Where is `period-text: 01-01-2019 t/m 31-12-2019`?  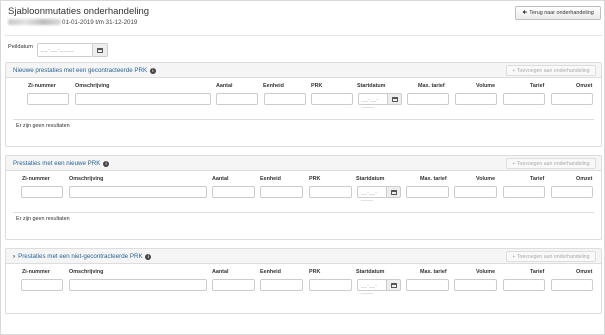
period-text: 01-01-2019 t/m 31-12-2019 is located at coordinates (100, 22).